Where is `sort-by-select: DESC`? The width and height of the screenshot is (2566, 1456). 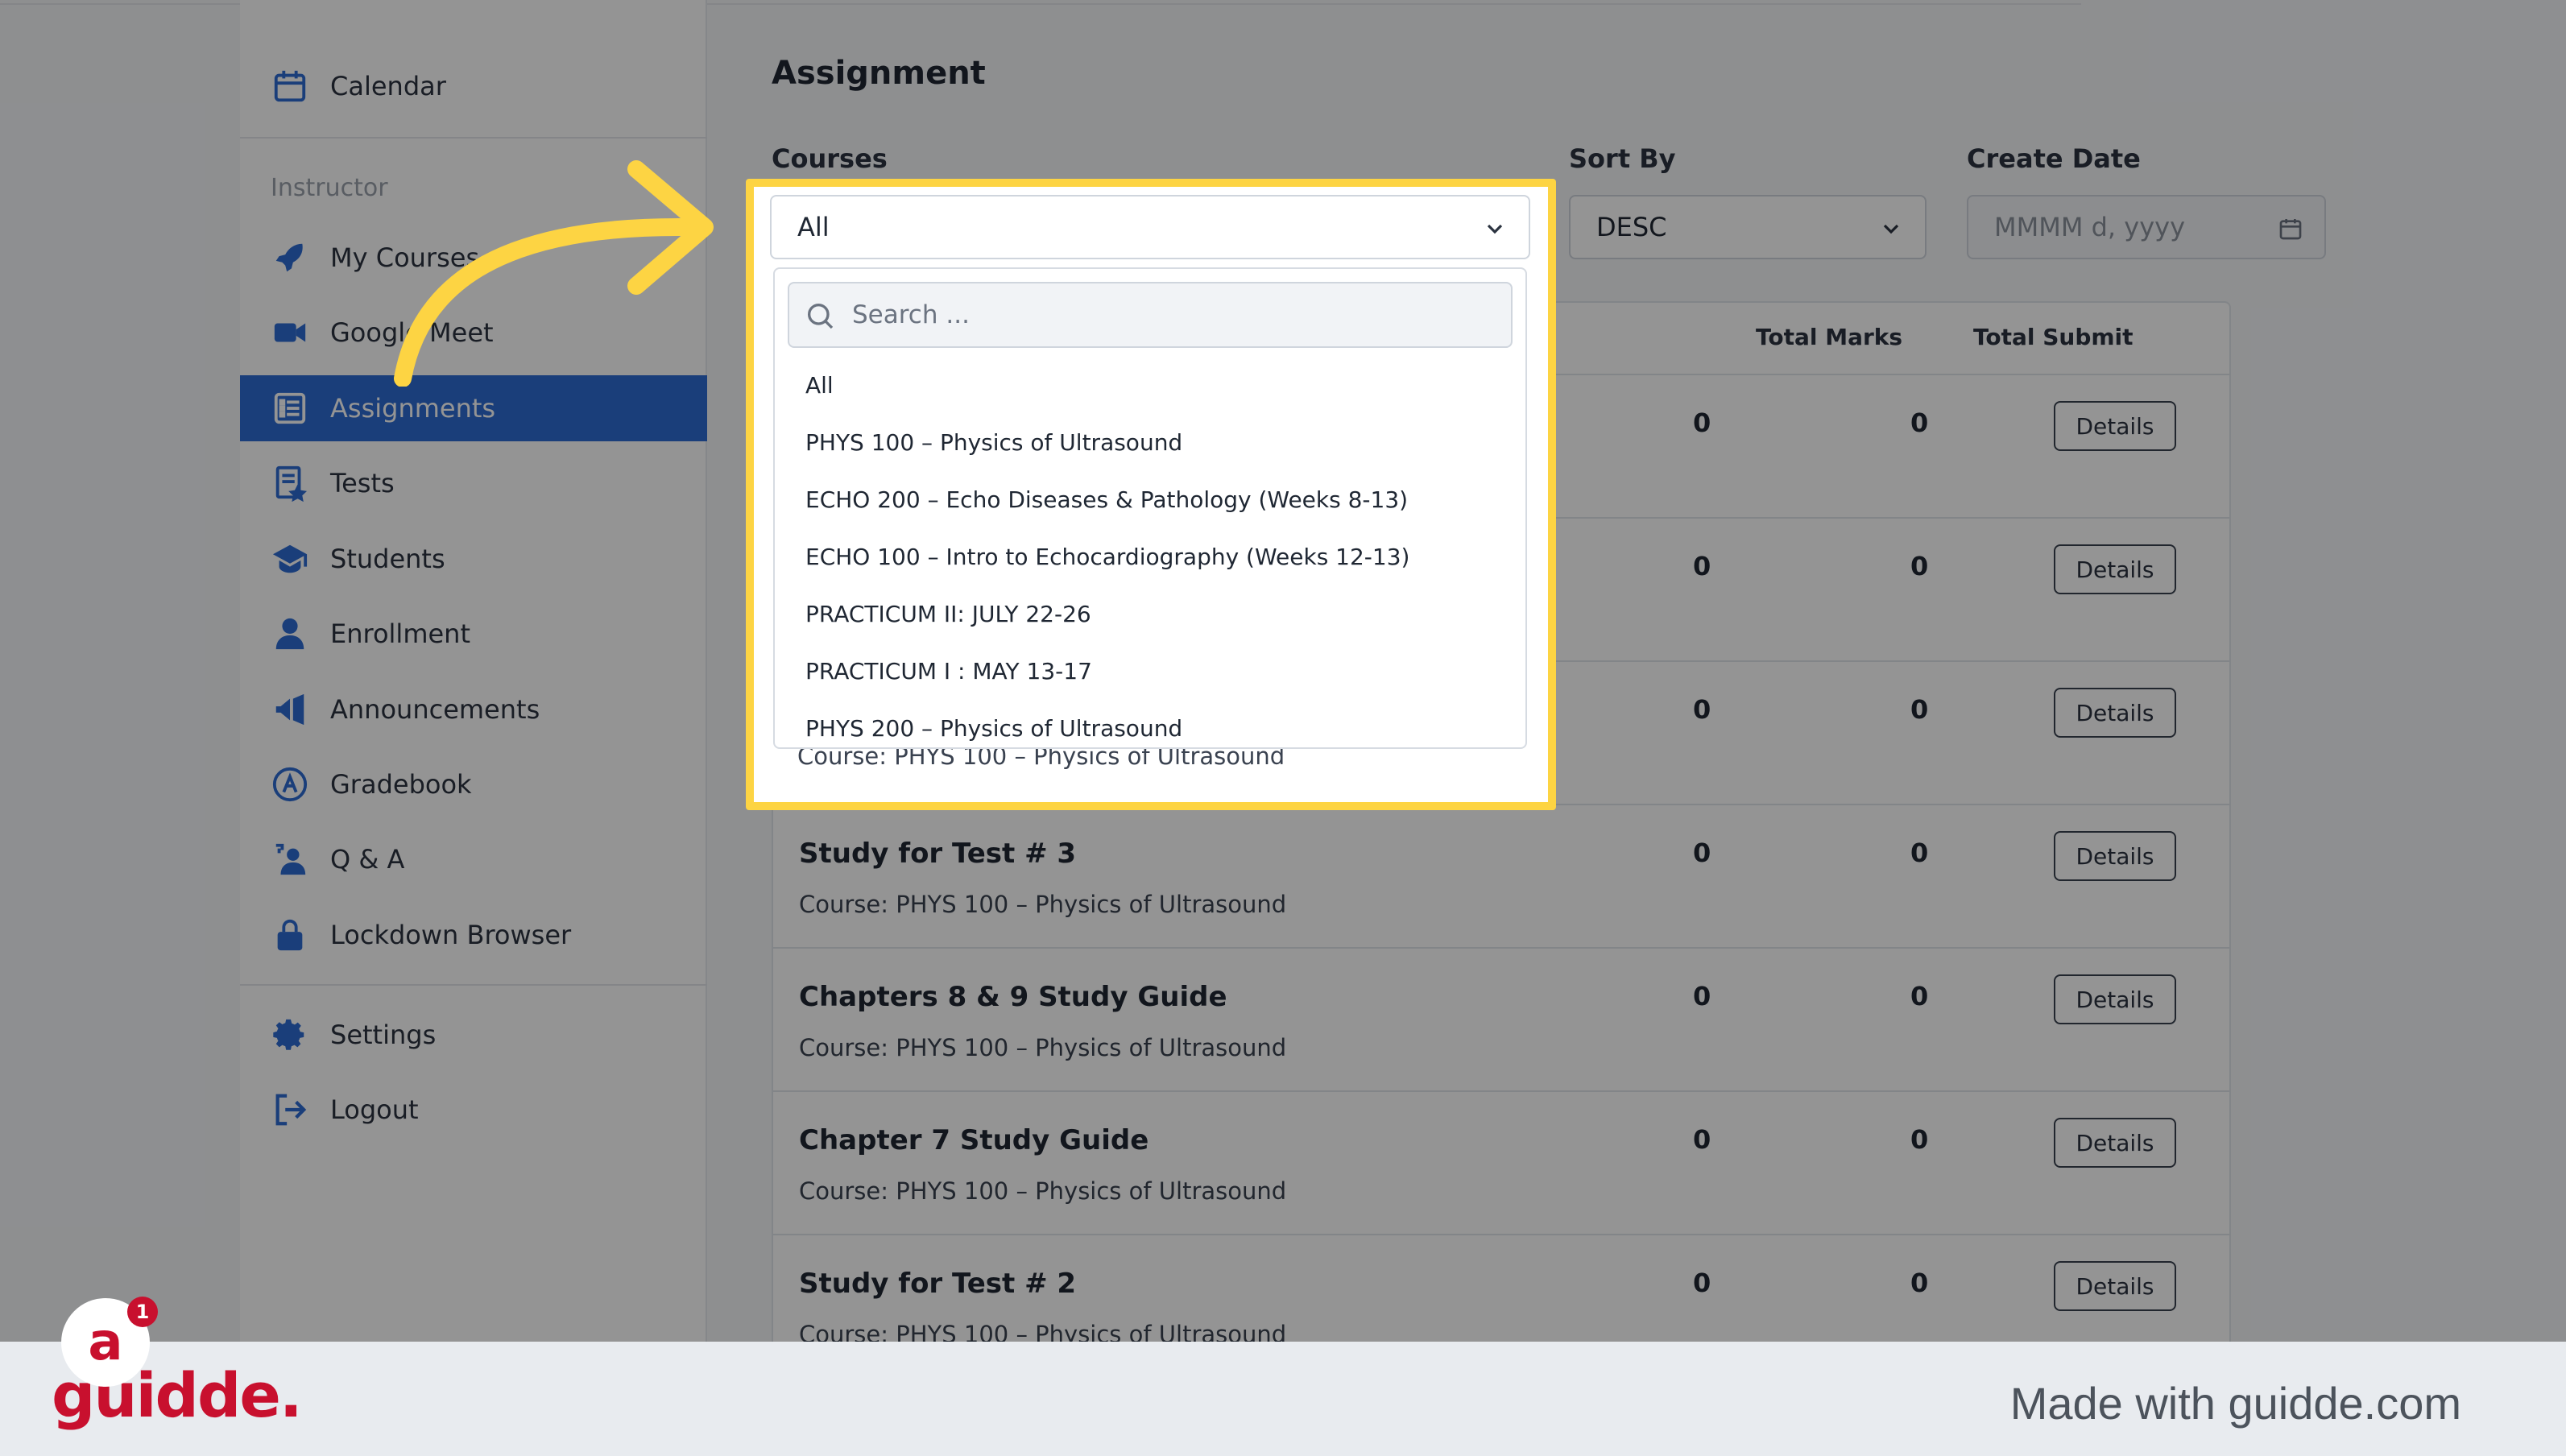 sort-by-select: DESC is located at coordinates (1748, 227).